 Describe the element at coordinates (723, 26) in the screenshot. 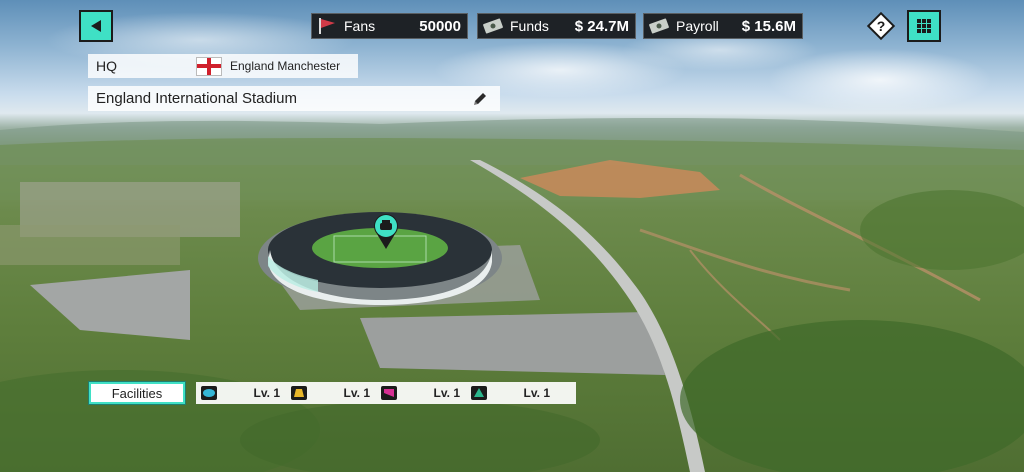

I see `payroll-stat: Payroll $ 15.6M` at that location.